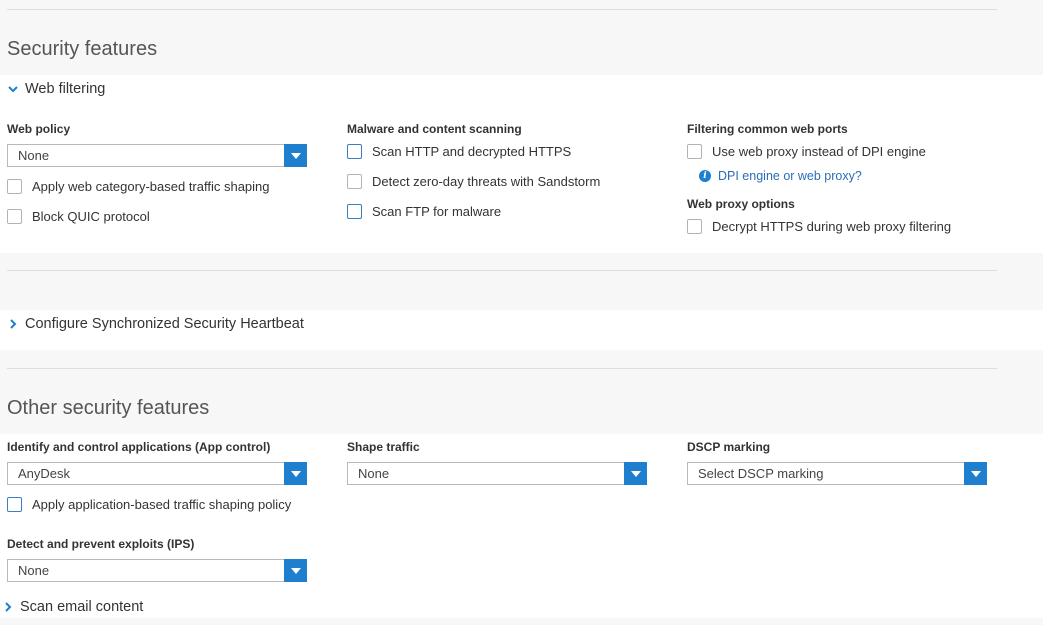  Describe the element at coordinates (729, 447) in the screenshot. I see `dscp-marking-label: DSCP marking` at that location.